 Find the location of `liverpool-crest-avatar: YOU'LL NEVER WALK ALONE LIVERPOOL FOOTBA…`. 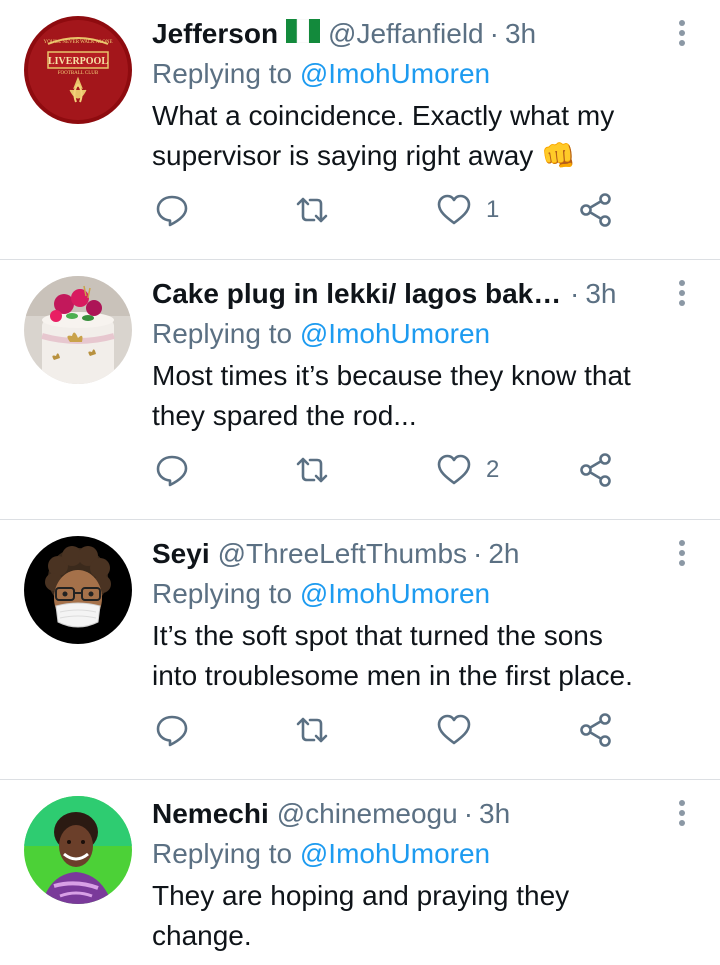

liverpool-crest-avatar: YOU'LL NEVER WALK ALONE LIVERPOOL FOOTBA… is located at coordinates (78, 70).